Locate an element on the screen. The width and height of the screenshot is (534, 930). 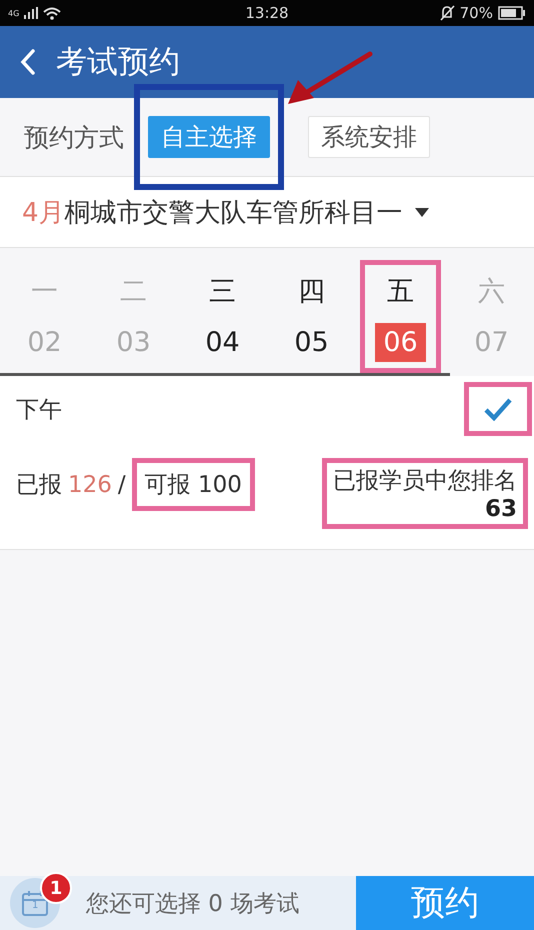
date-label: 02 is located at coordinates (44, 343).